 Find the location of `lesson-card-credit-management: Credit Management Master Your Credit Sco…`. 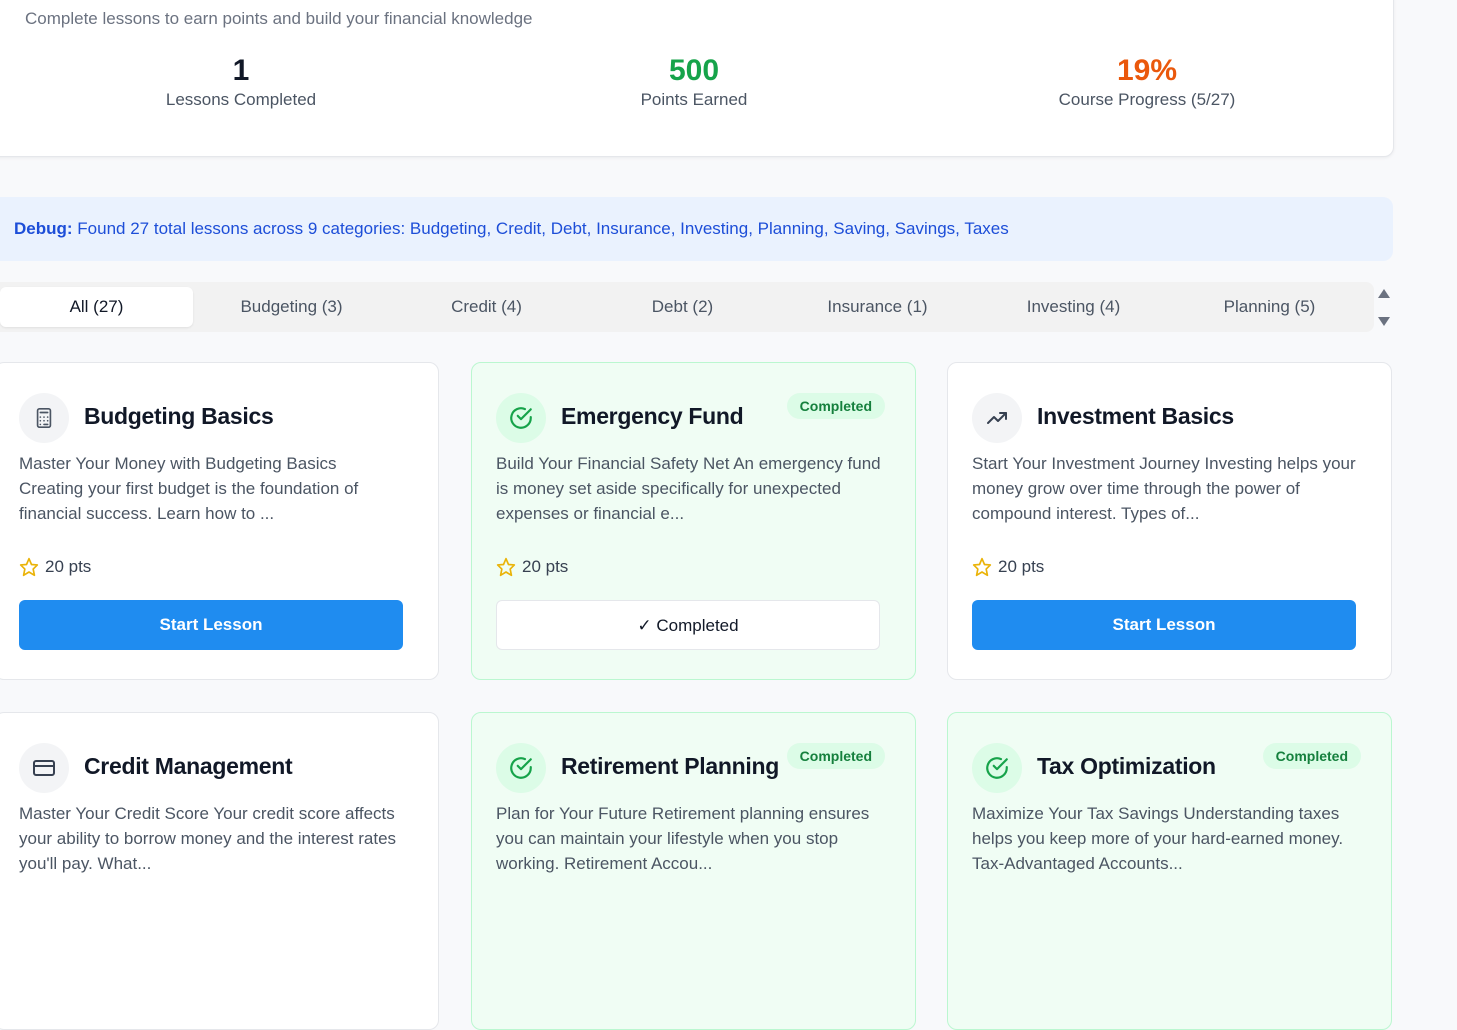

lesson-card-credit-management: Credit Management Master Your Credit Sco… is located at coordinates (219, 871).